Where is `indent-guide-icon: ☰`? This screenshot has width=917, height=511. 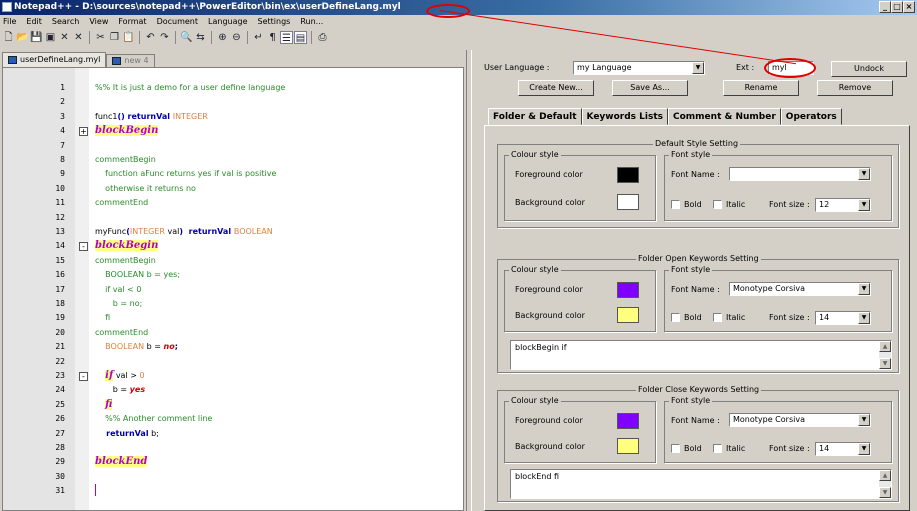
indent-guide-icon: ☰ is located at coordinates (286, 37).